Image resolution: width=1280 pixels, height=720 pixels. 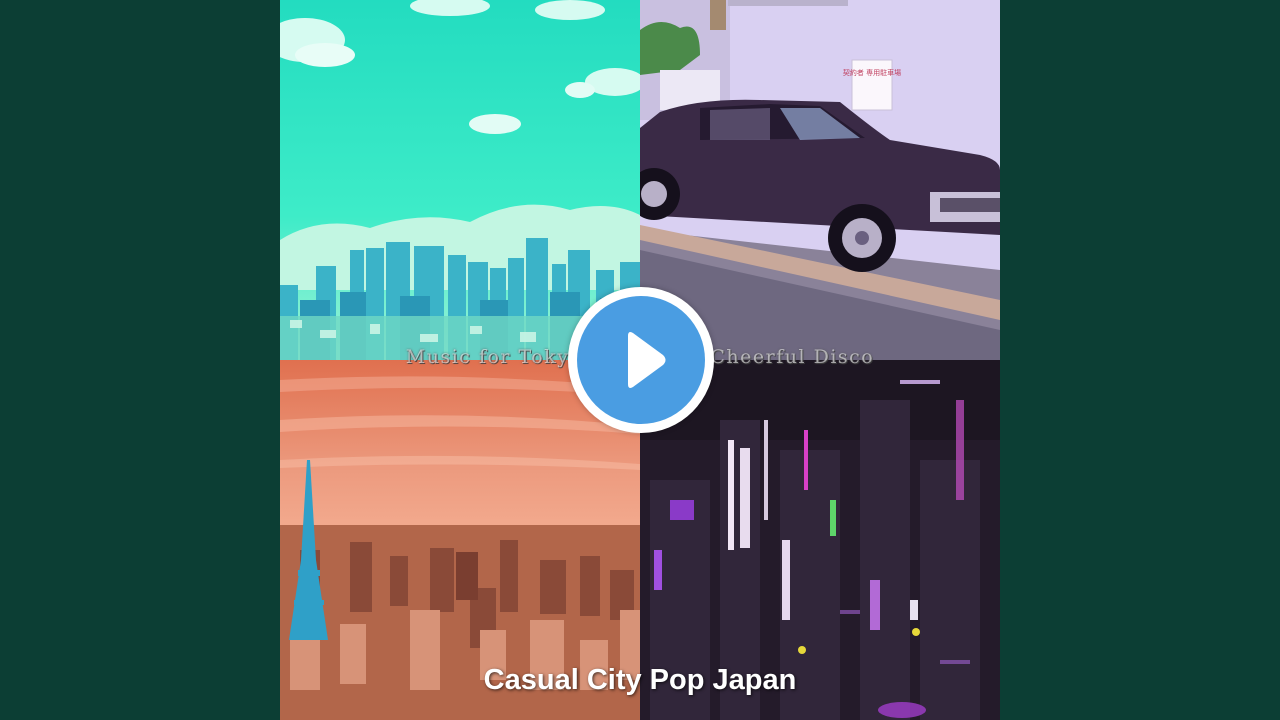 I want to click on play-button, so click(x=641, y=360).